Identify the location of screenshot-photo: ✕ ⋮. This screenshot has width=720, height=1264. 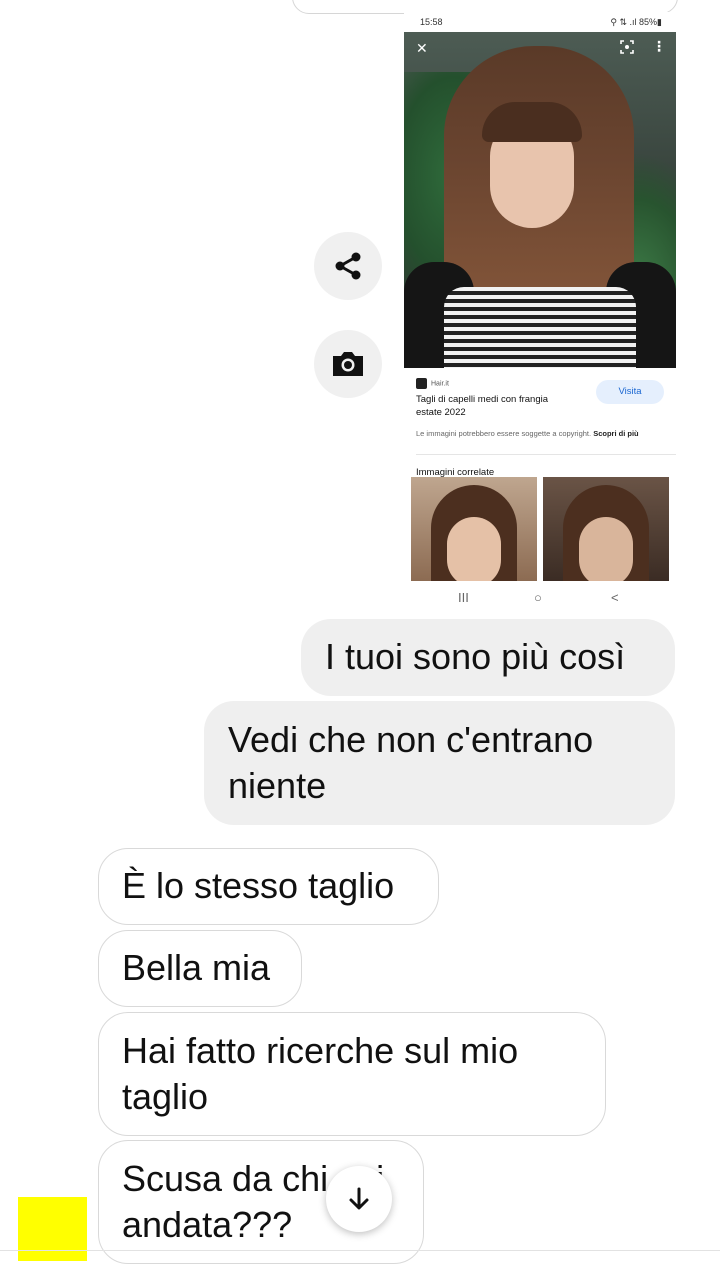
(540, 200).